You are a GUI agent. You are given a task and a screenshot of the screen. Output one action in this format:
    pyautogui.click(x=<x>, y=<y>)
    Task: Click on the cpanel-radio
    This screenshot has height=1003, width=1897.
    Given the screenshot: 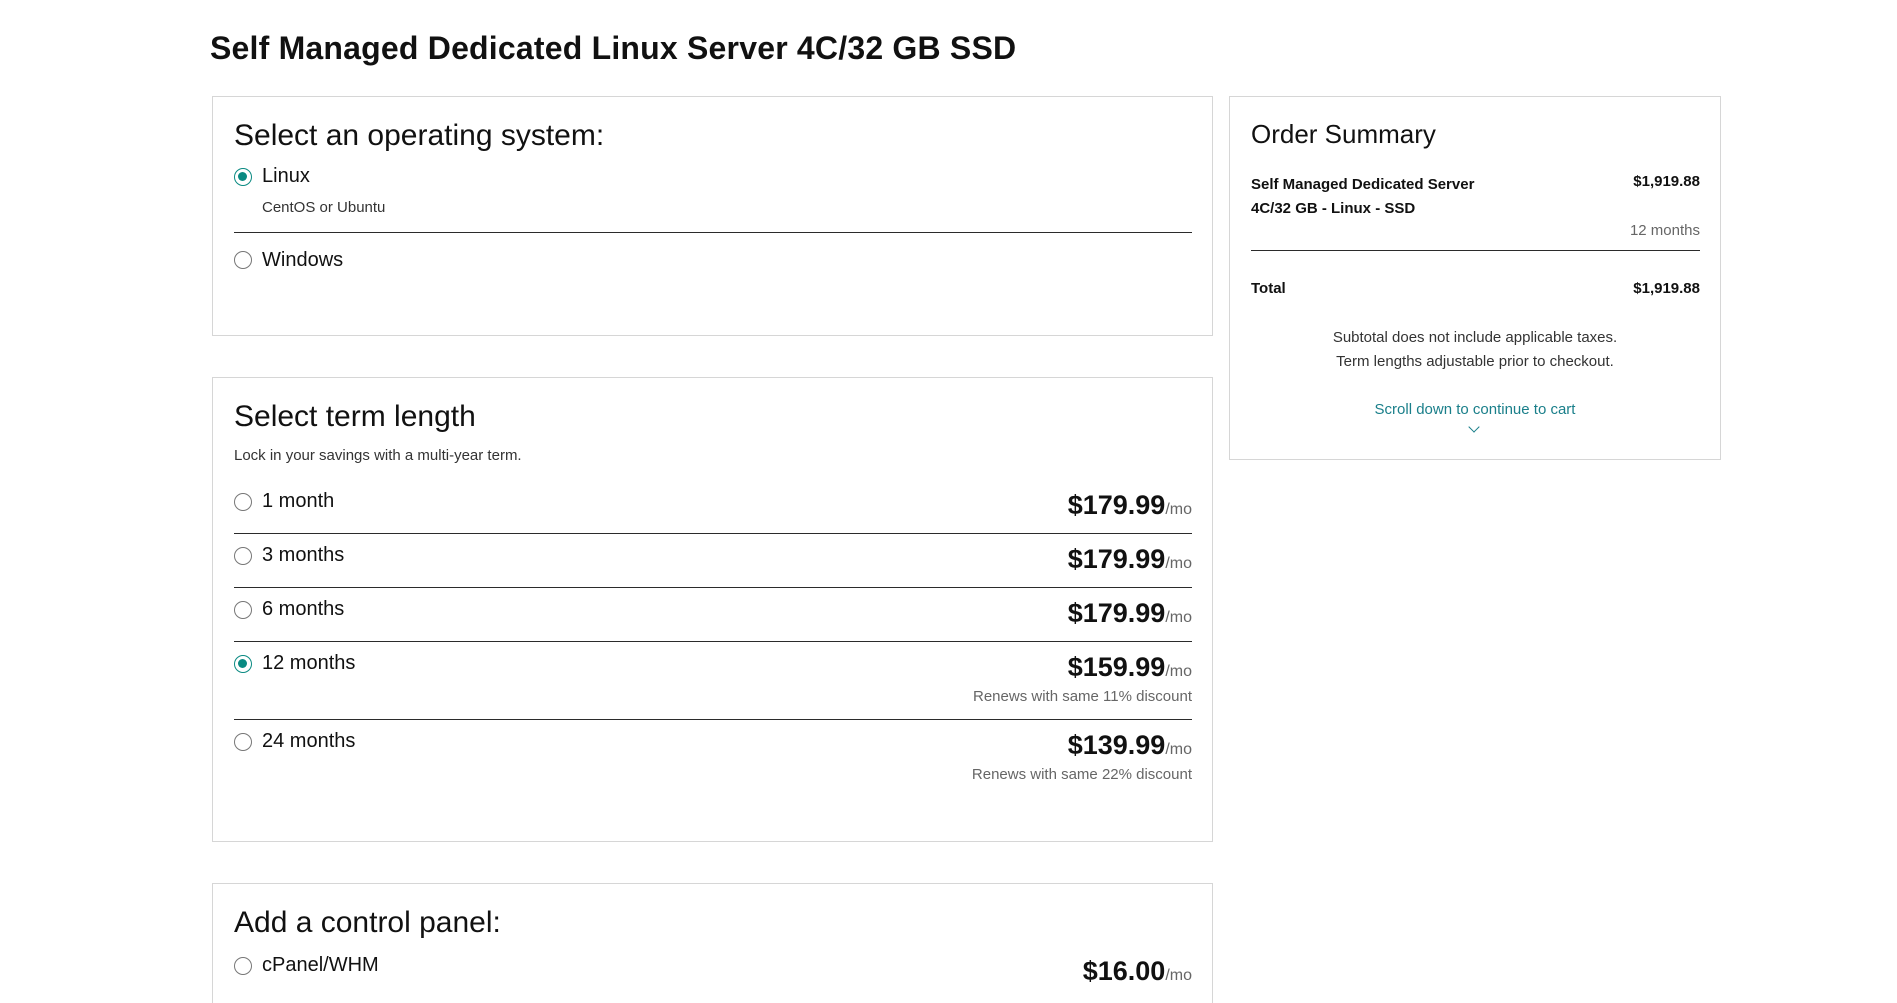 What is the action you would take?
    pyautogui.click(x=243, y=966)
    